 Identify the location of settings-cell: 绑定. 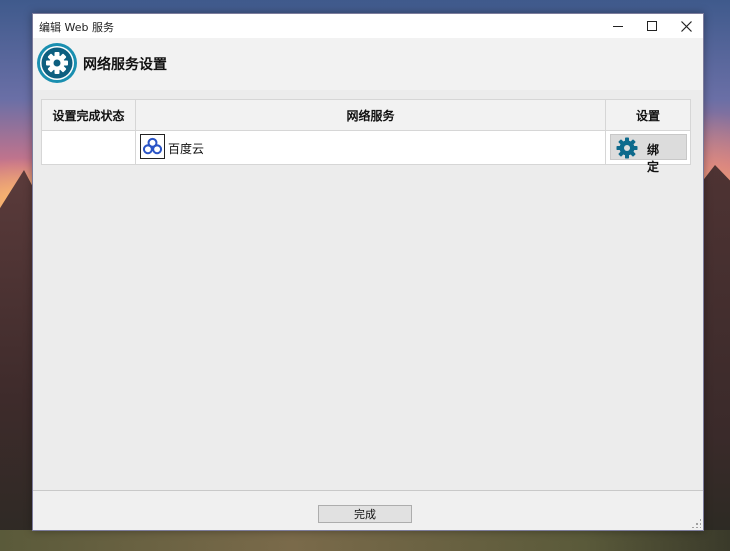
(648, 152).